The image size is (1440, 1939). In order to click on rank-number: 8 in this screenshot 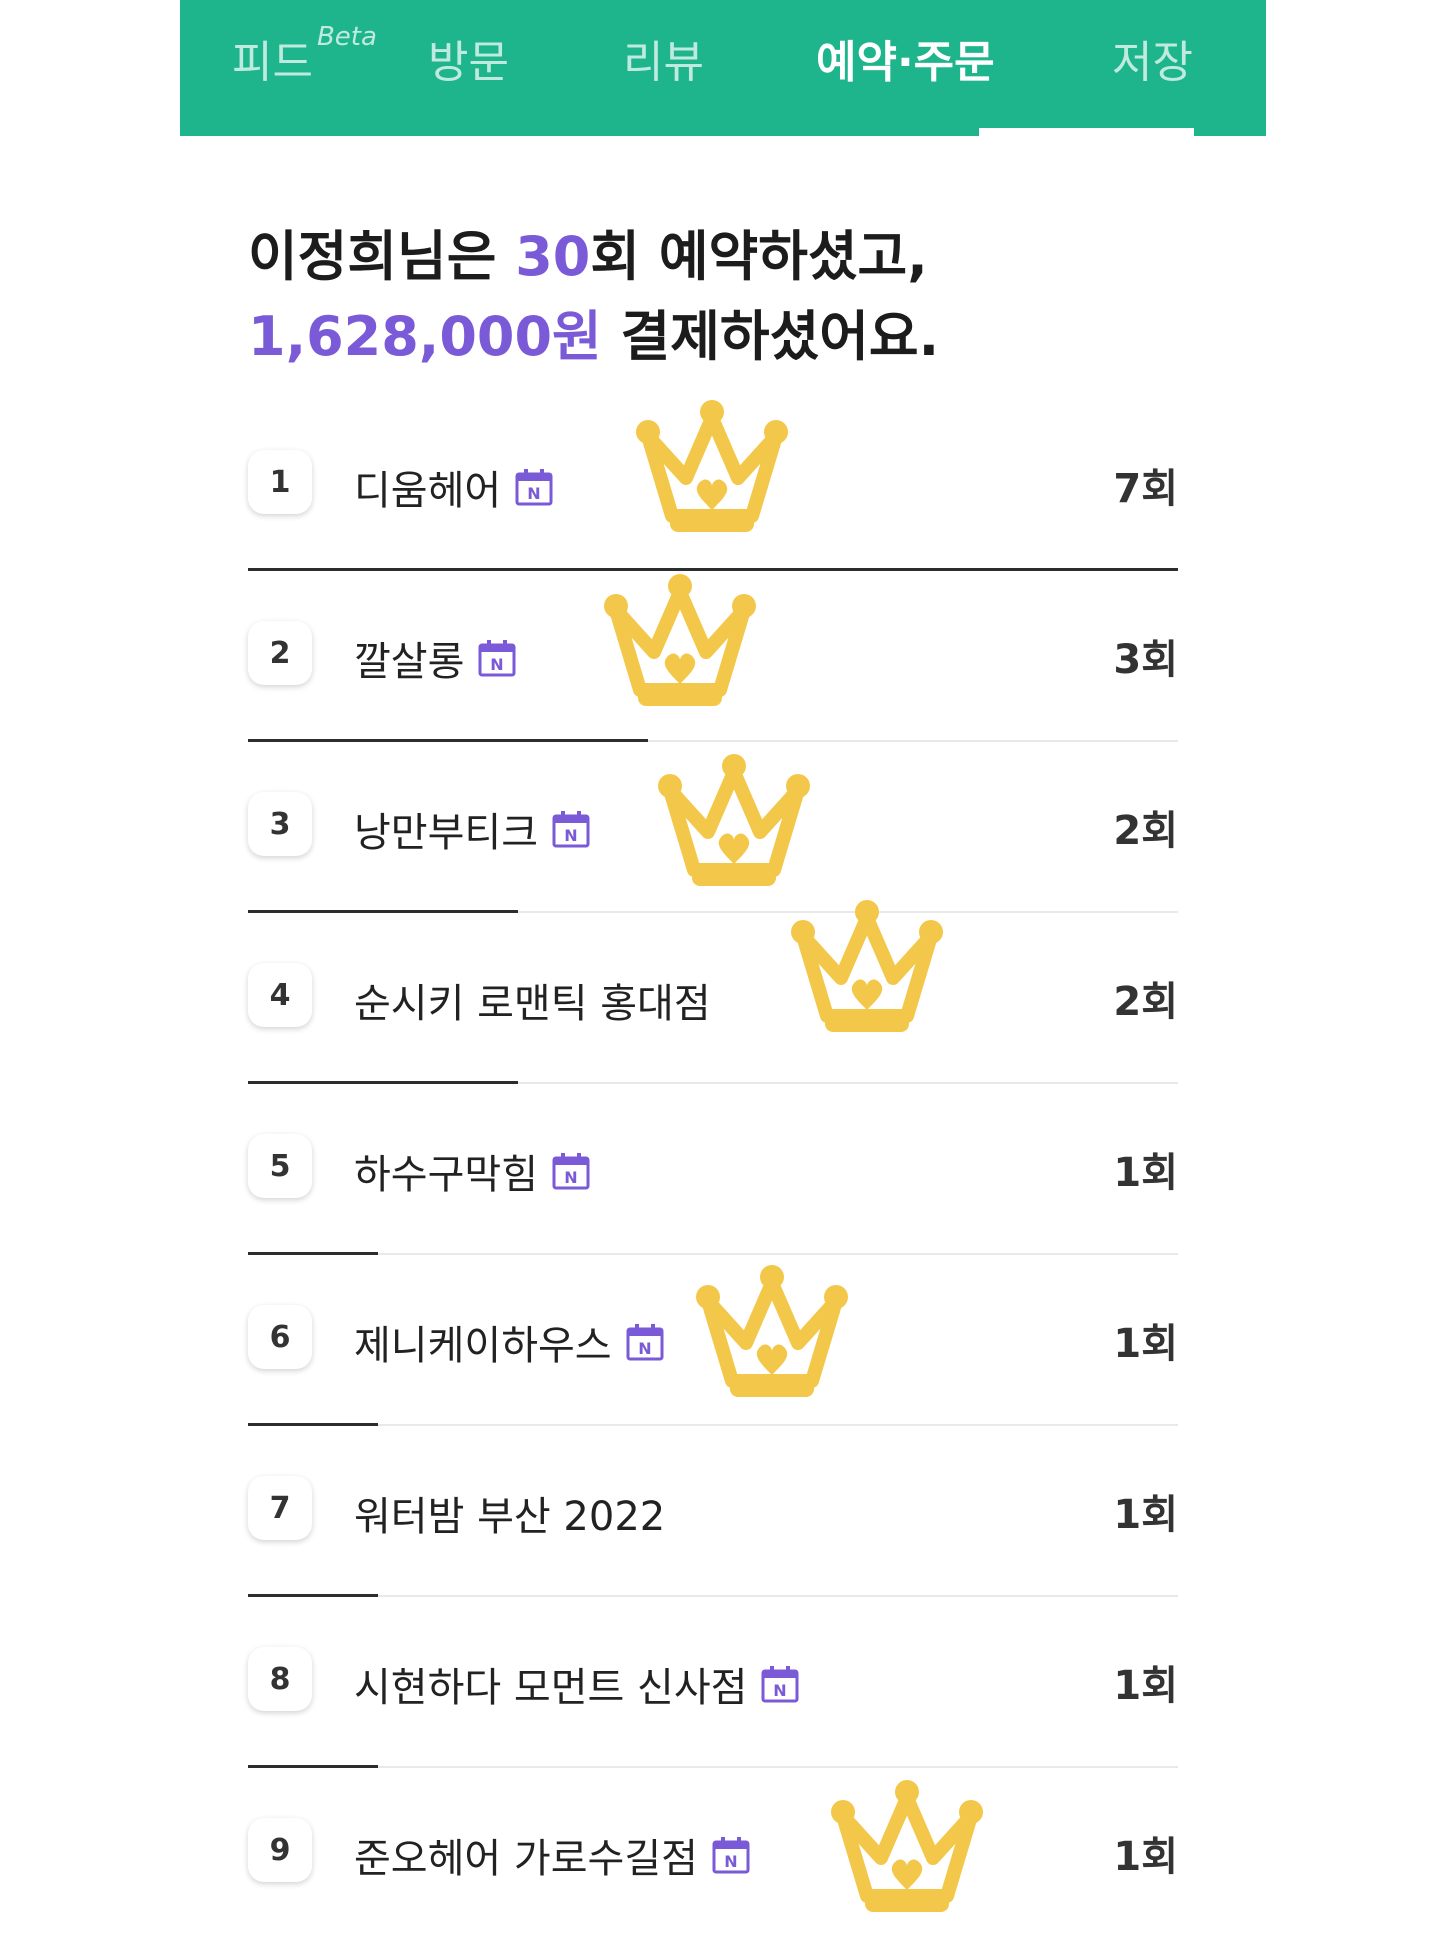, I will do `click(280, 1679)`.